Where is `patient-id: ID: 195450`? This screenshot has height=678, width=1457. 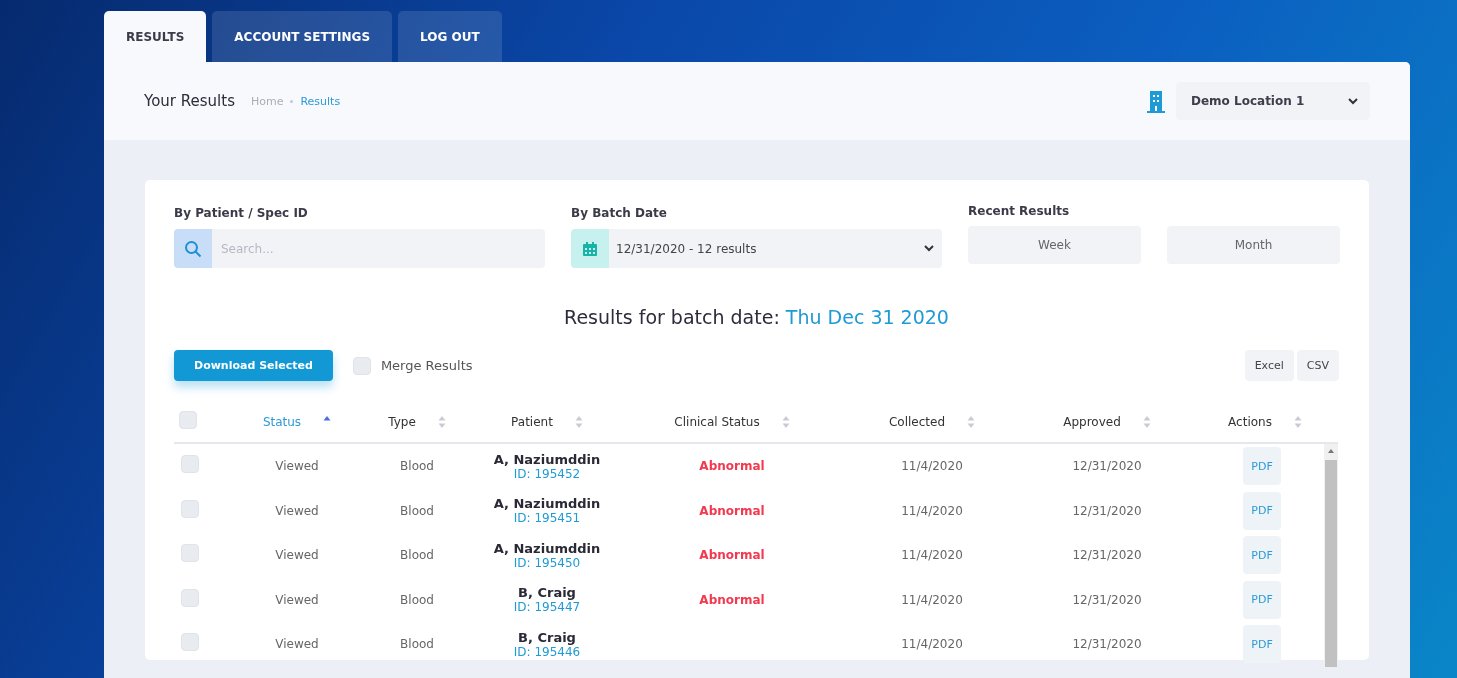
patient-id: ID: 195450 is located at coordinates (547, 562).